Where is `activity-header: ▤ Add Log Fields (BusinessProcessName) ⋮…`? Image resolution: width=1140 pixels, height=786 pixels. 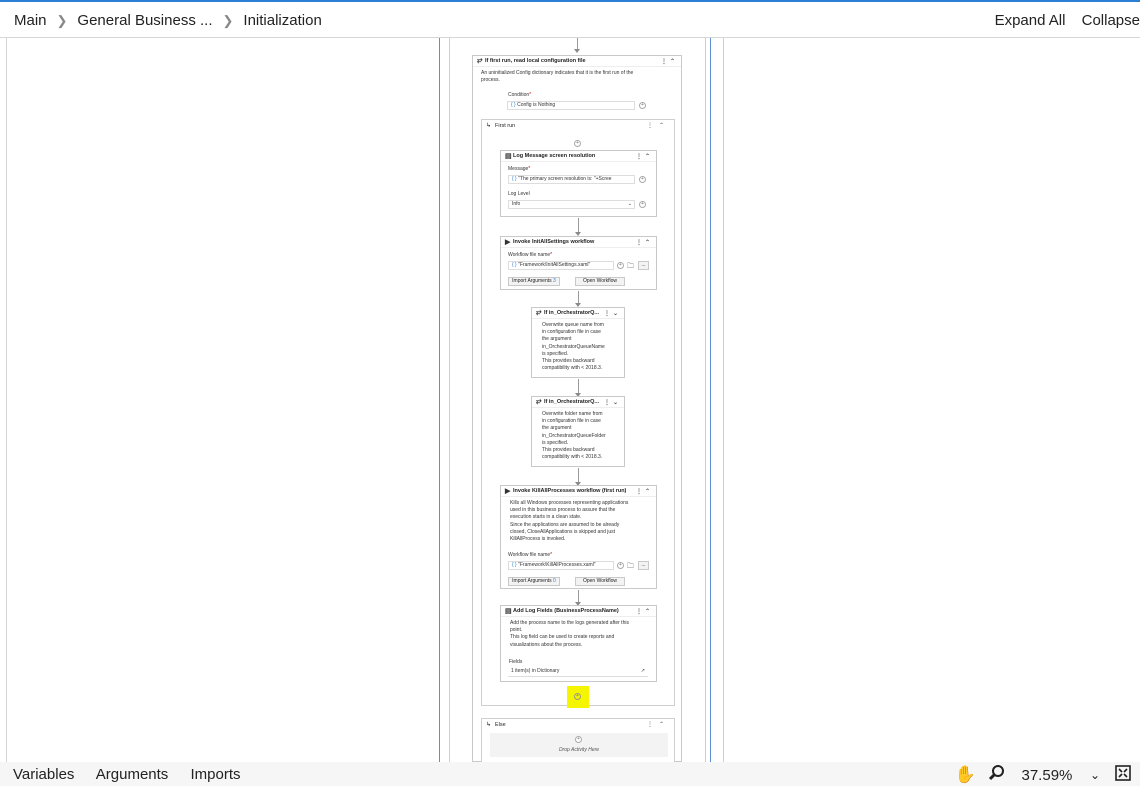 activity-header: ▤ Add Log Fields (BusinessProcessName) ⋮… is located at coordinates (578, 611).